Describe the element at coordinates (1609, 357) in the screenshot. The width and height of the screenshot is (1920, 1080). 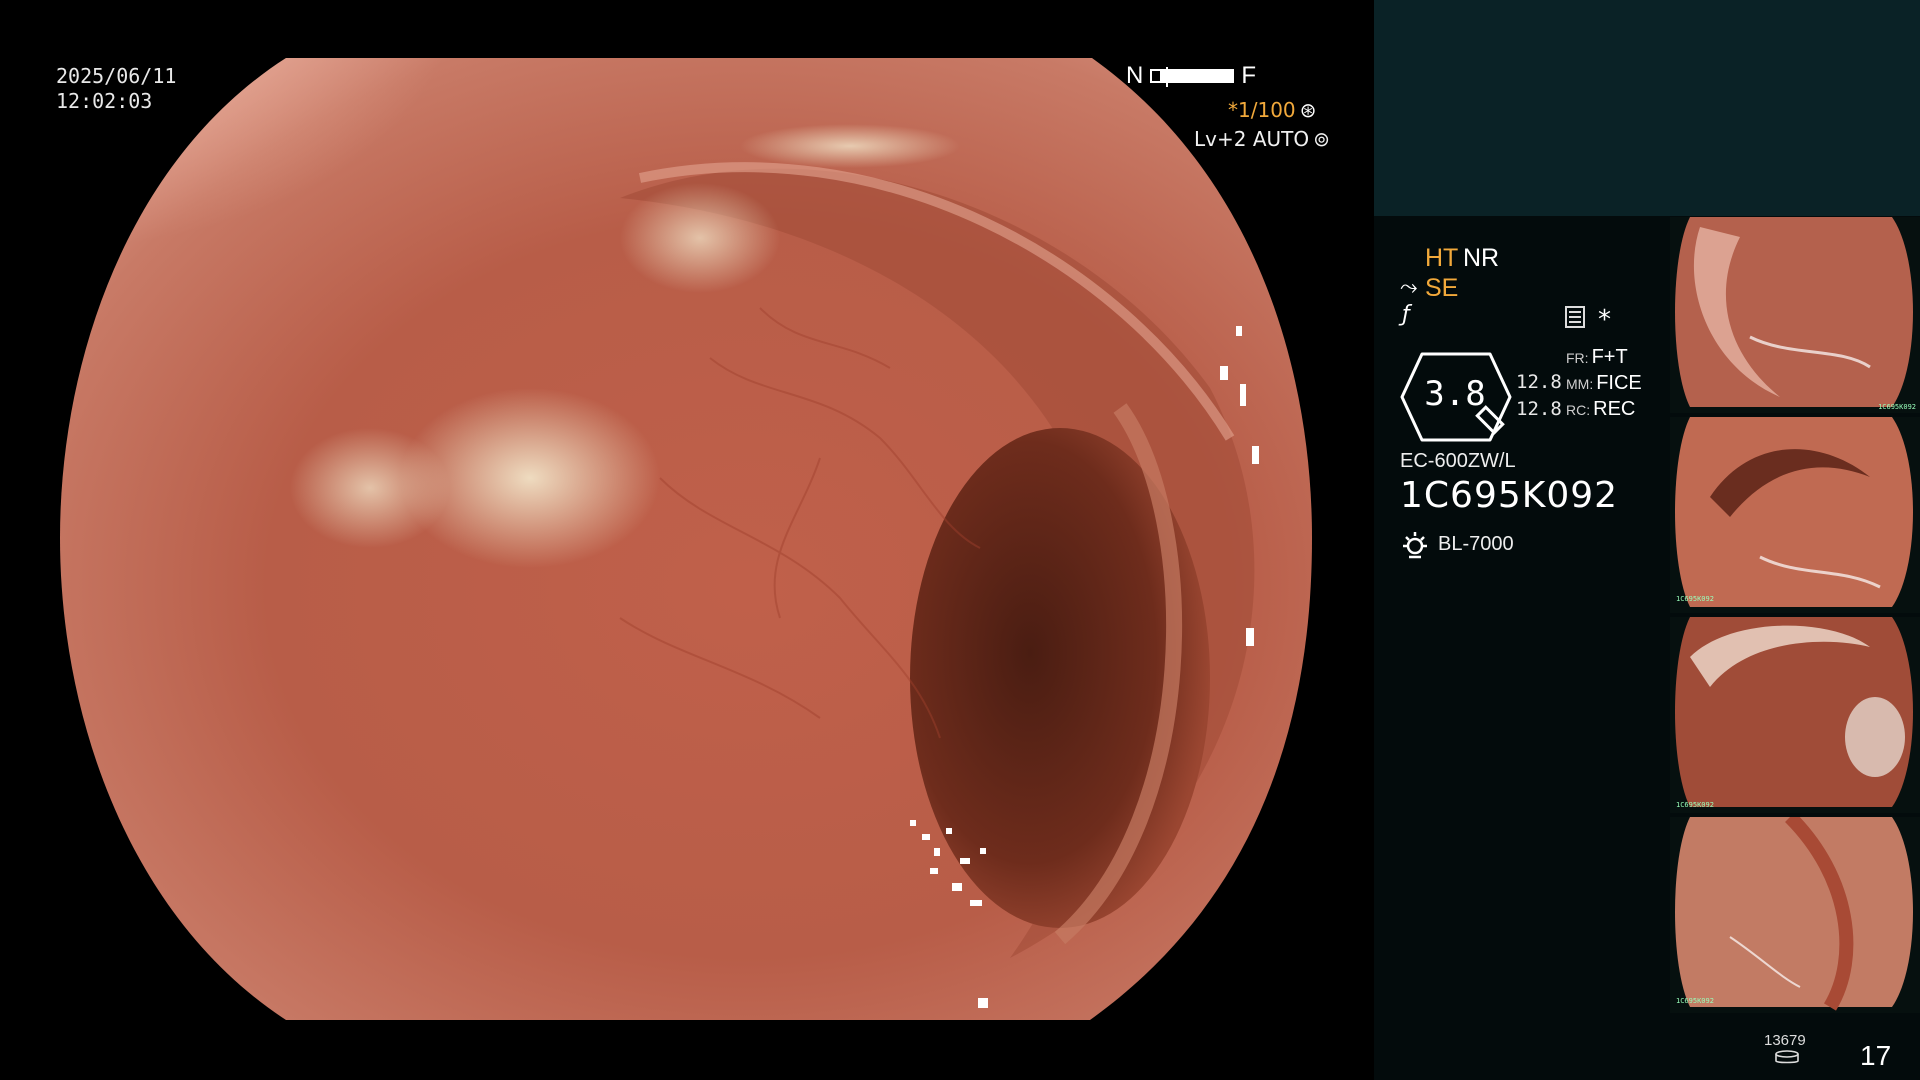
I see `fr-value: F+T` at that location.